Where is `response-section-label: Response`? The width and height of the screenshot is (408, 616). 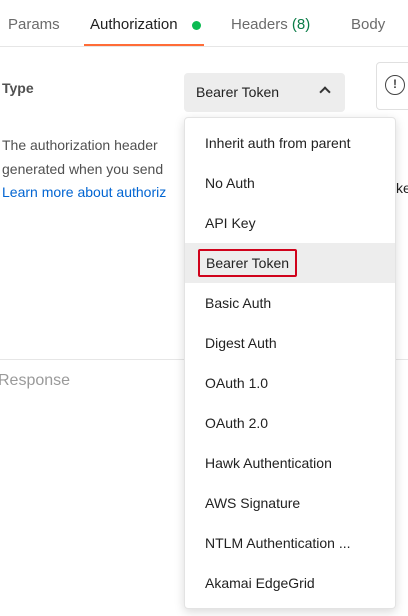 response-section-label: Response is located at coordinates (35, 380).